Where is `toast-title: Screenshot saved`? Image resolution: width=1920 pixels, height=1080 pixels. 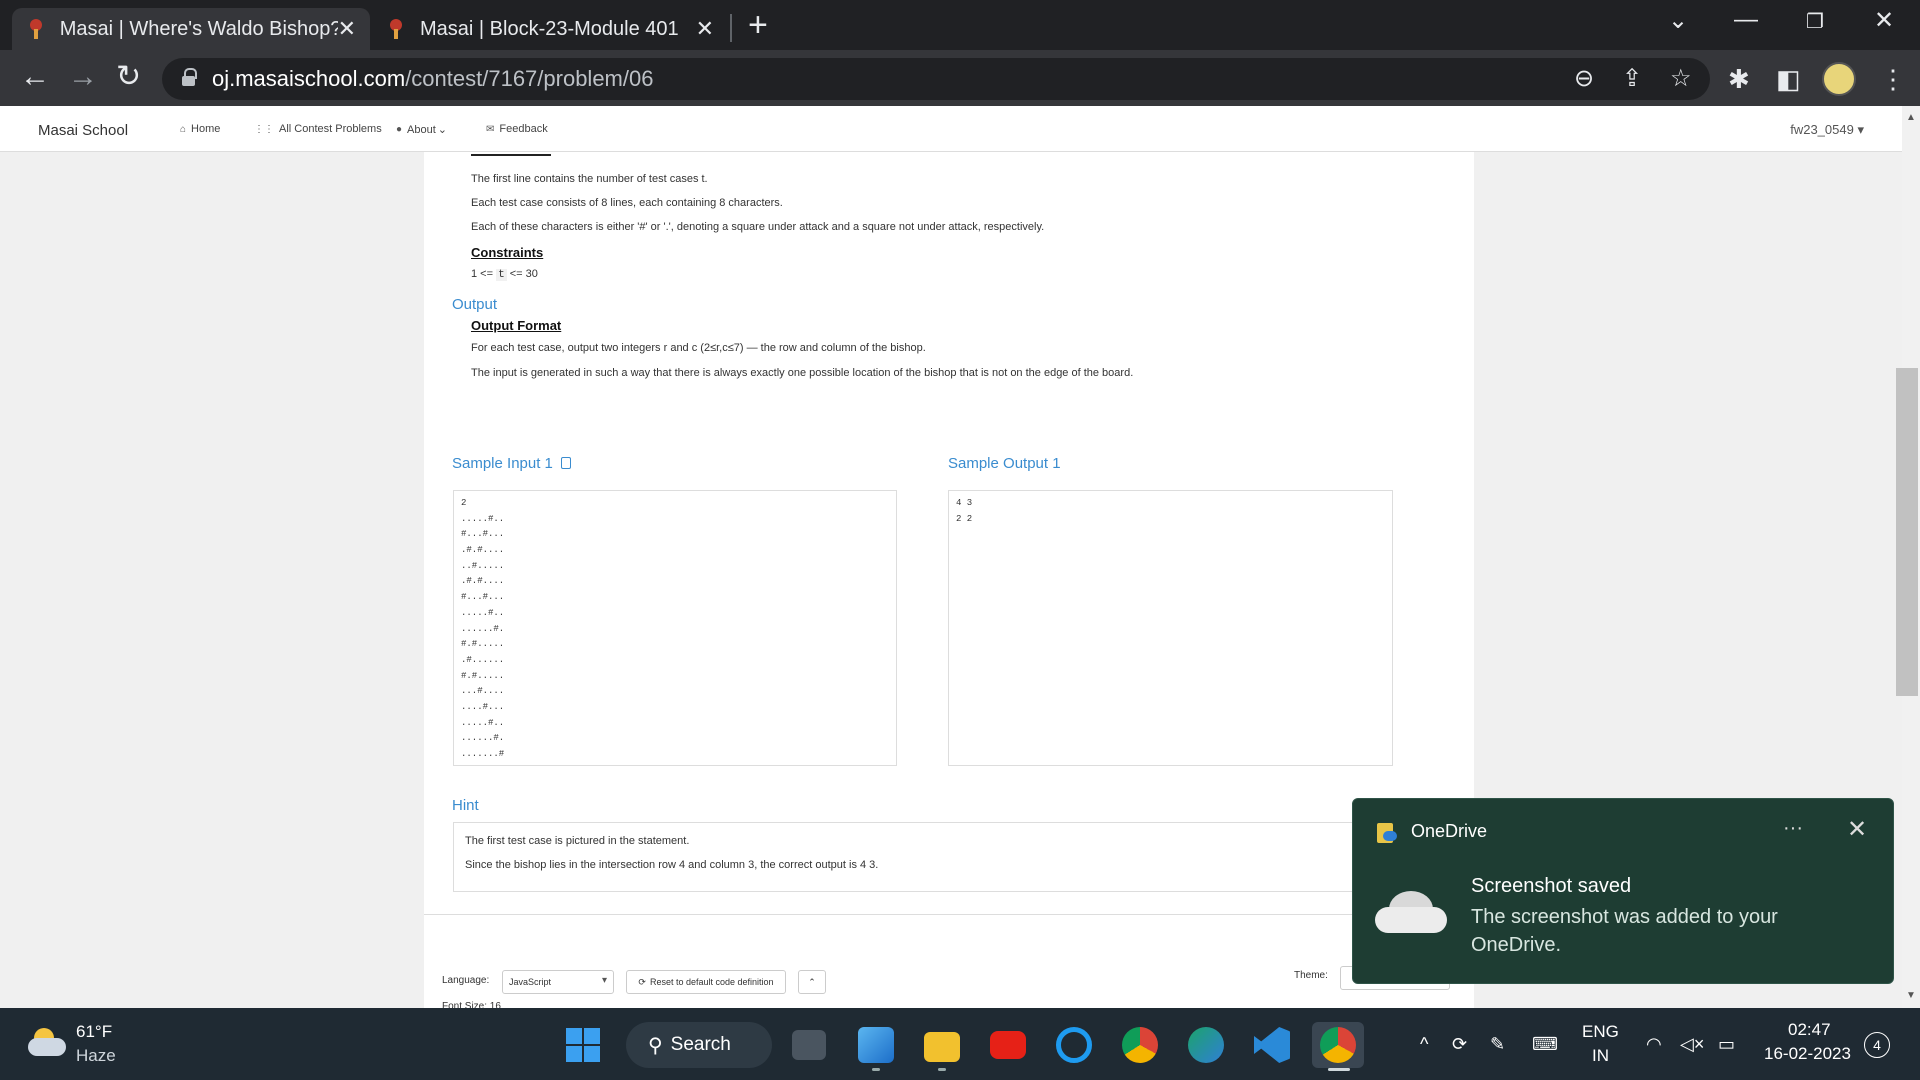 toast-title: Screenshot saved is located at coordinates (1551, 886).